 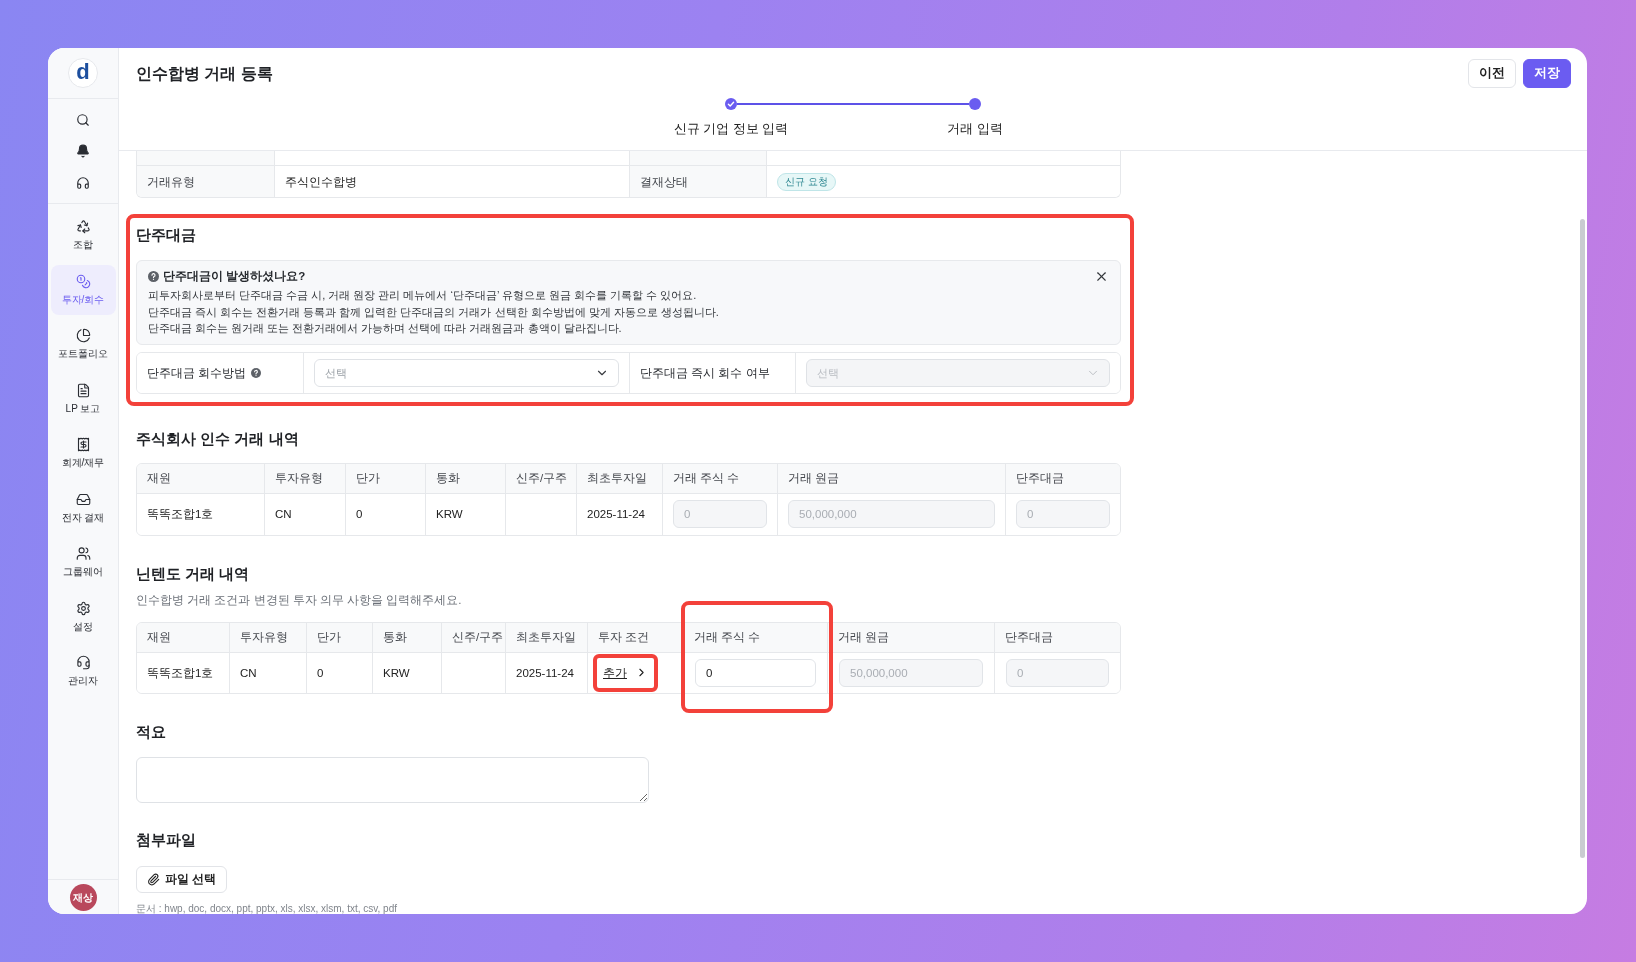 What do you see at coordinates (299, 600) in the screenshot?
I see `section-description: 인수합병 거래 조건과 변경된 투자 의무 사항을 입력해주세요.` at bounding box center [299, 600].